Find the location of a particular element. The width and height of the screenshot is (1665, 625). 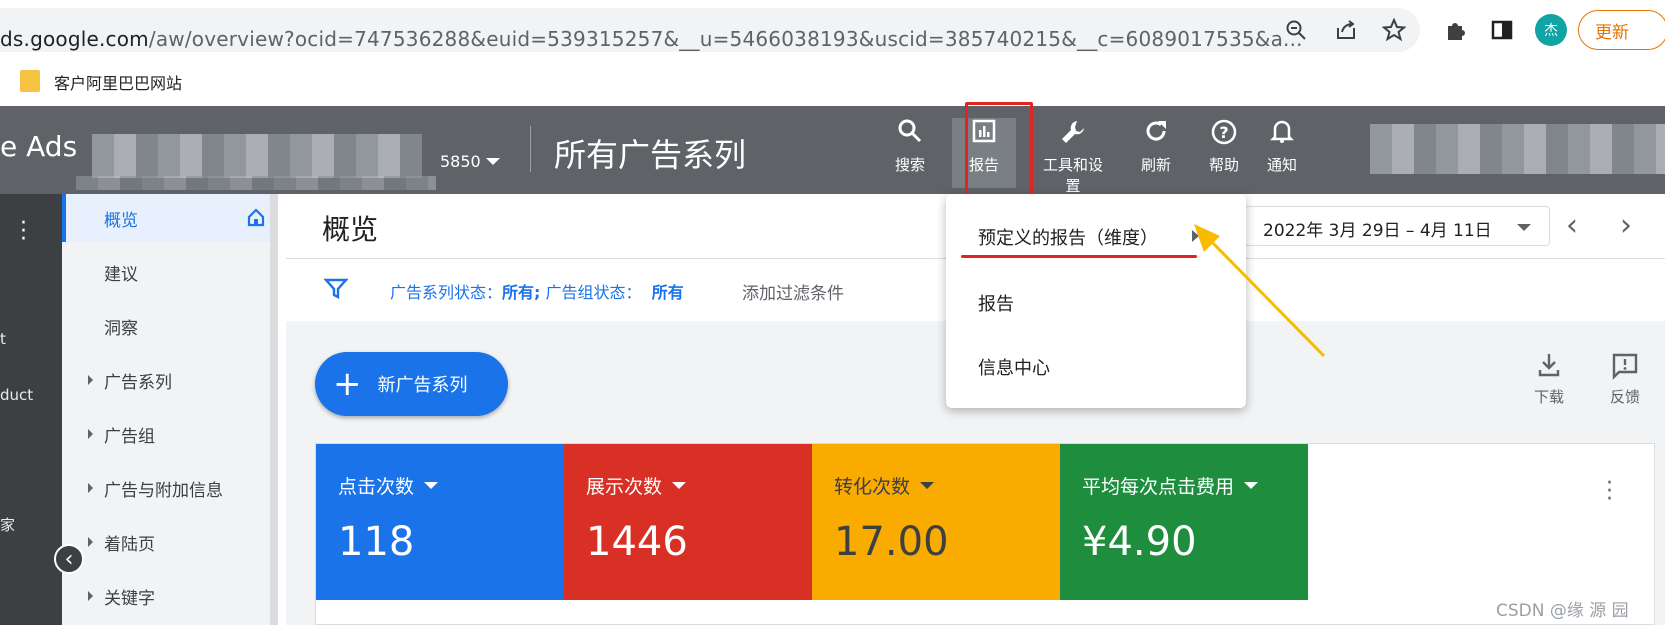

rail-item-fragment: 家 is located at coordinates (7, 524).